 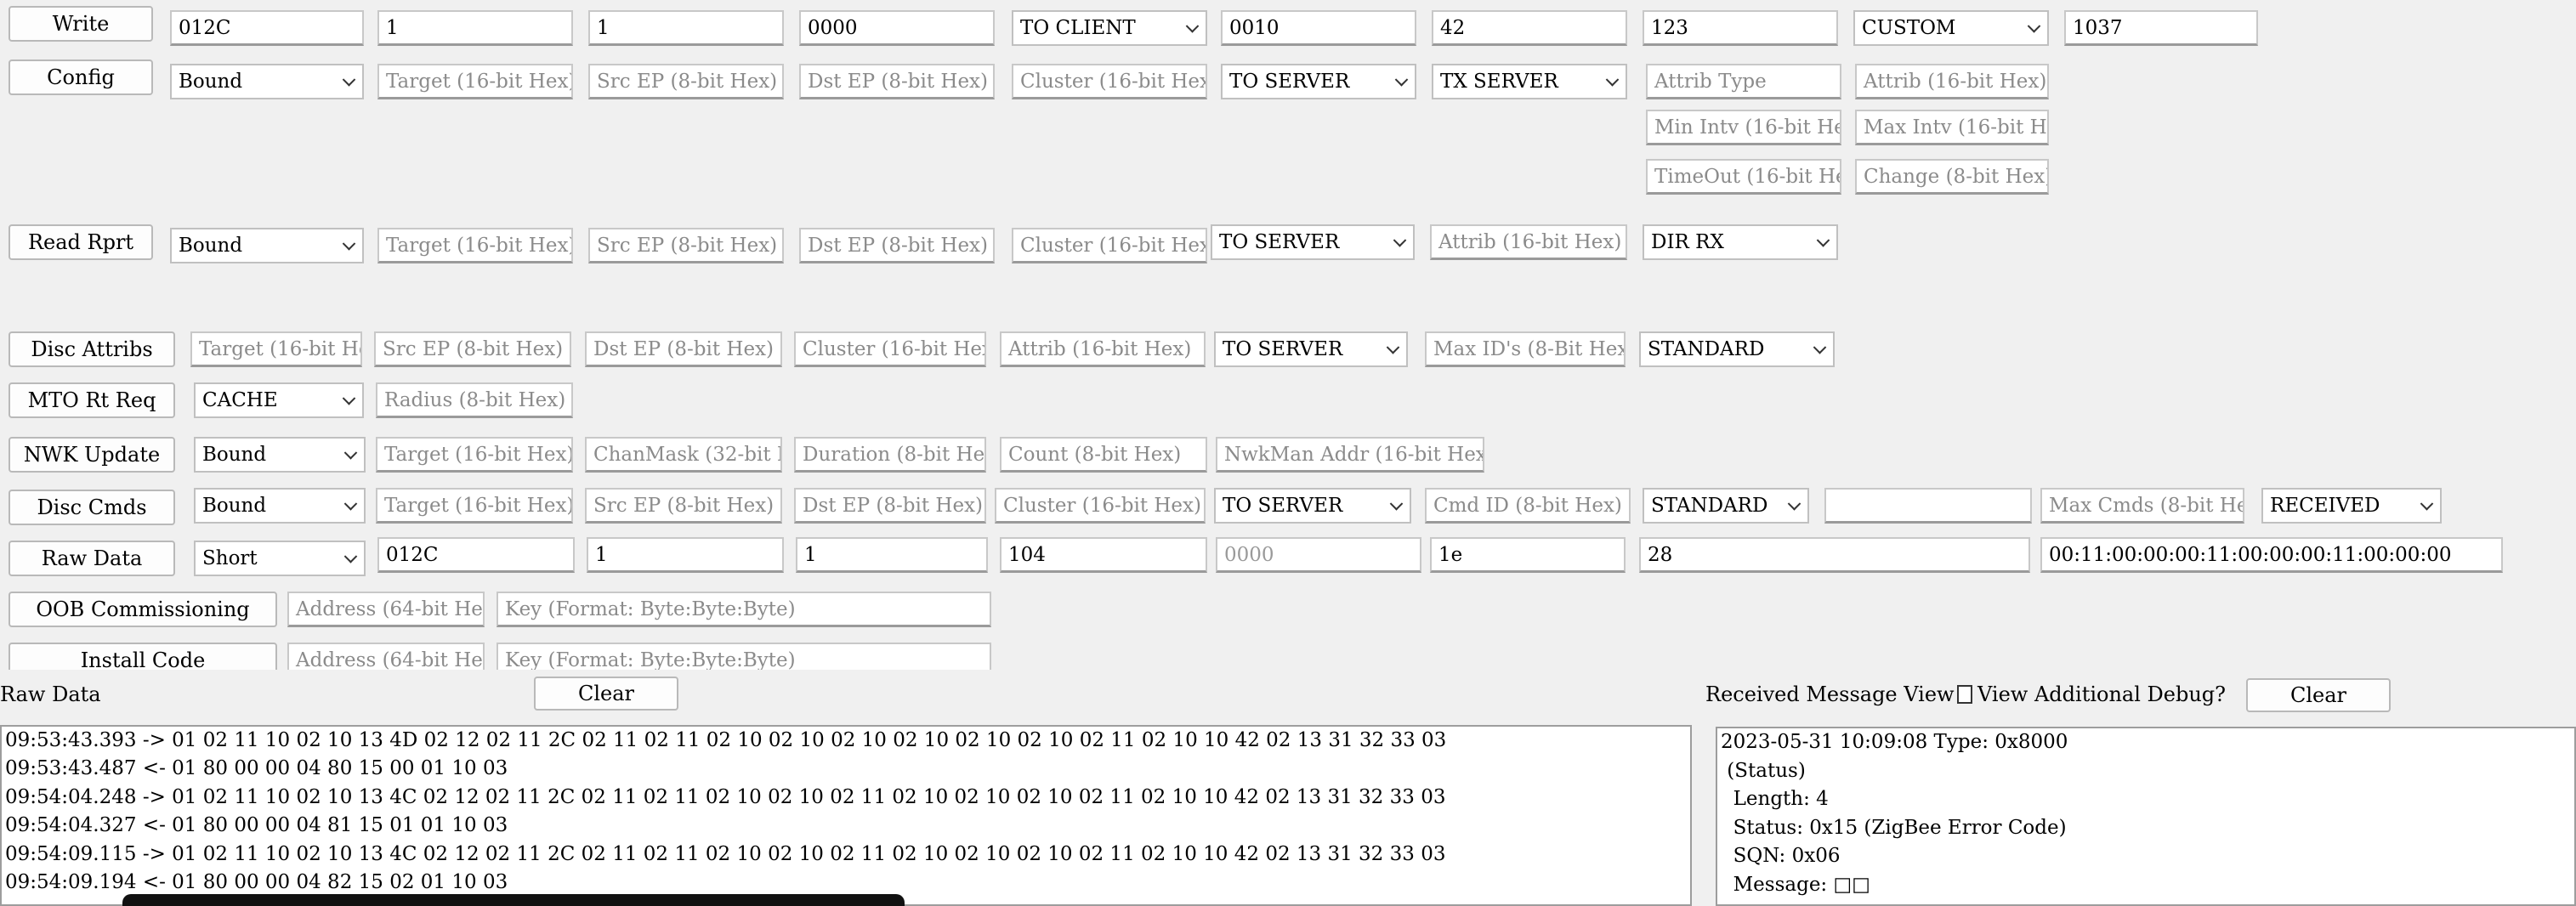 What do you see at coordinates (1319, 28) in the screenshot?
I see `write-attrib-field: 0010` at bounding box center [1319, 28].